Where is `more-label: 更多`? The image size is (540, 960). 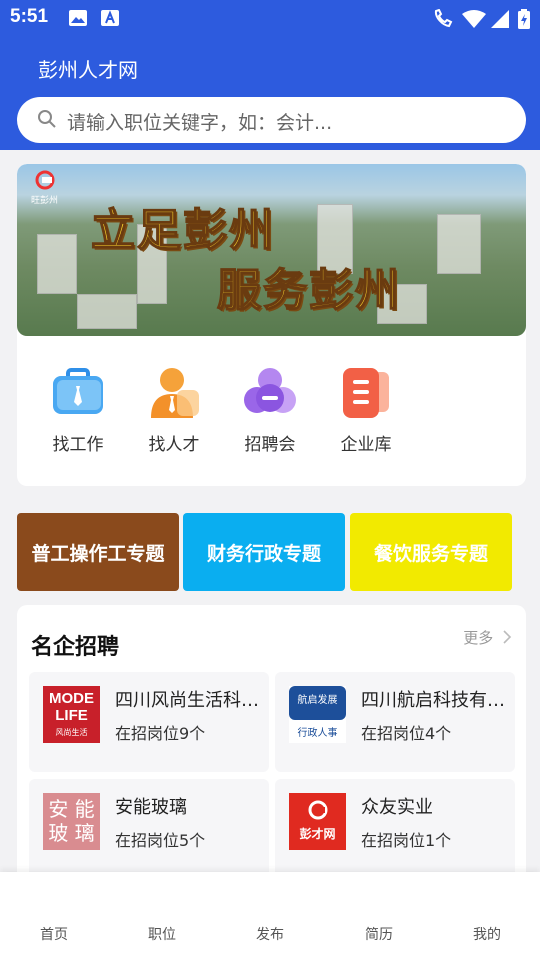 more-label: 更多 is located at coordinates (478, 638).